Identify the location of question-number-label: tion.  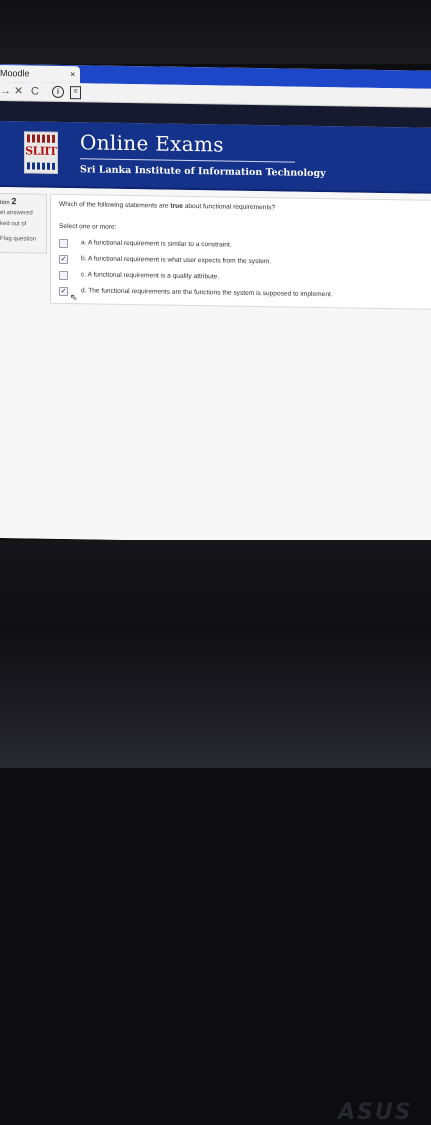
(5, 203).